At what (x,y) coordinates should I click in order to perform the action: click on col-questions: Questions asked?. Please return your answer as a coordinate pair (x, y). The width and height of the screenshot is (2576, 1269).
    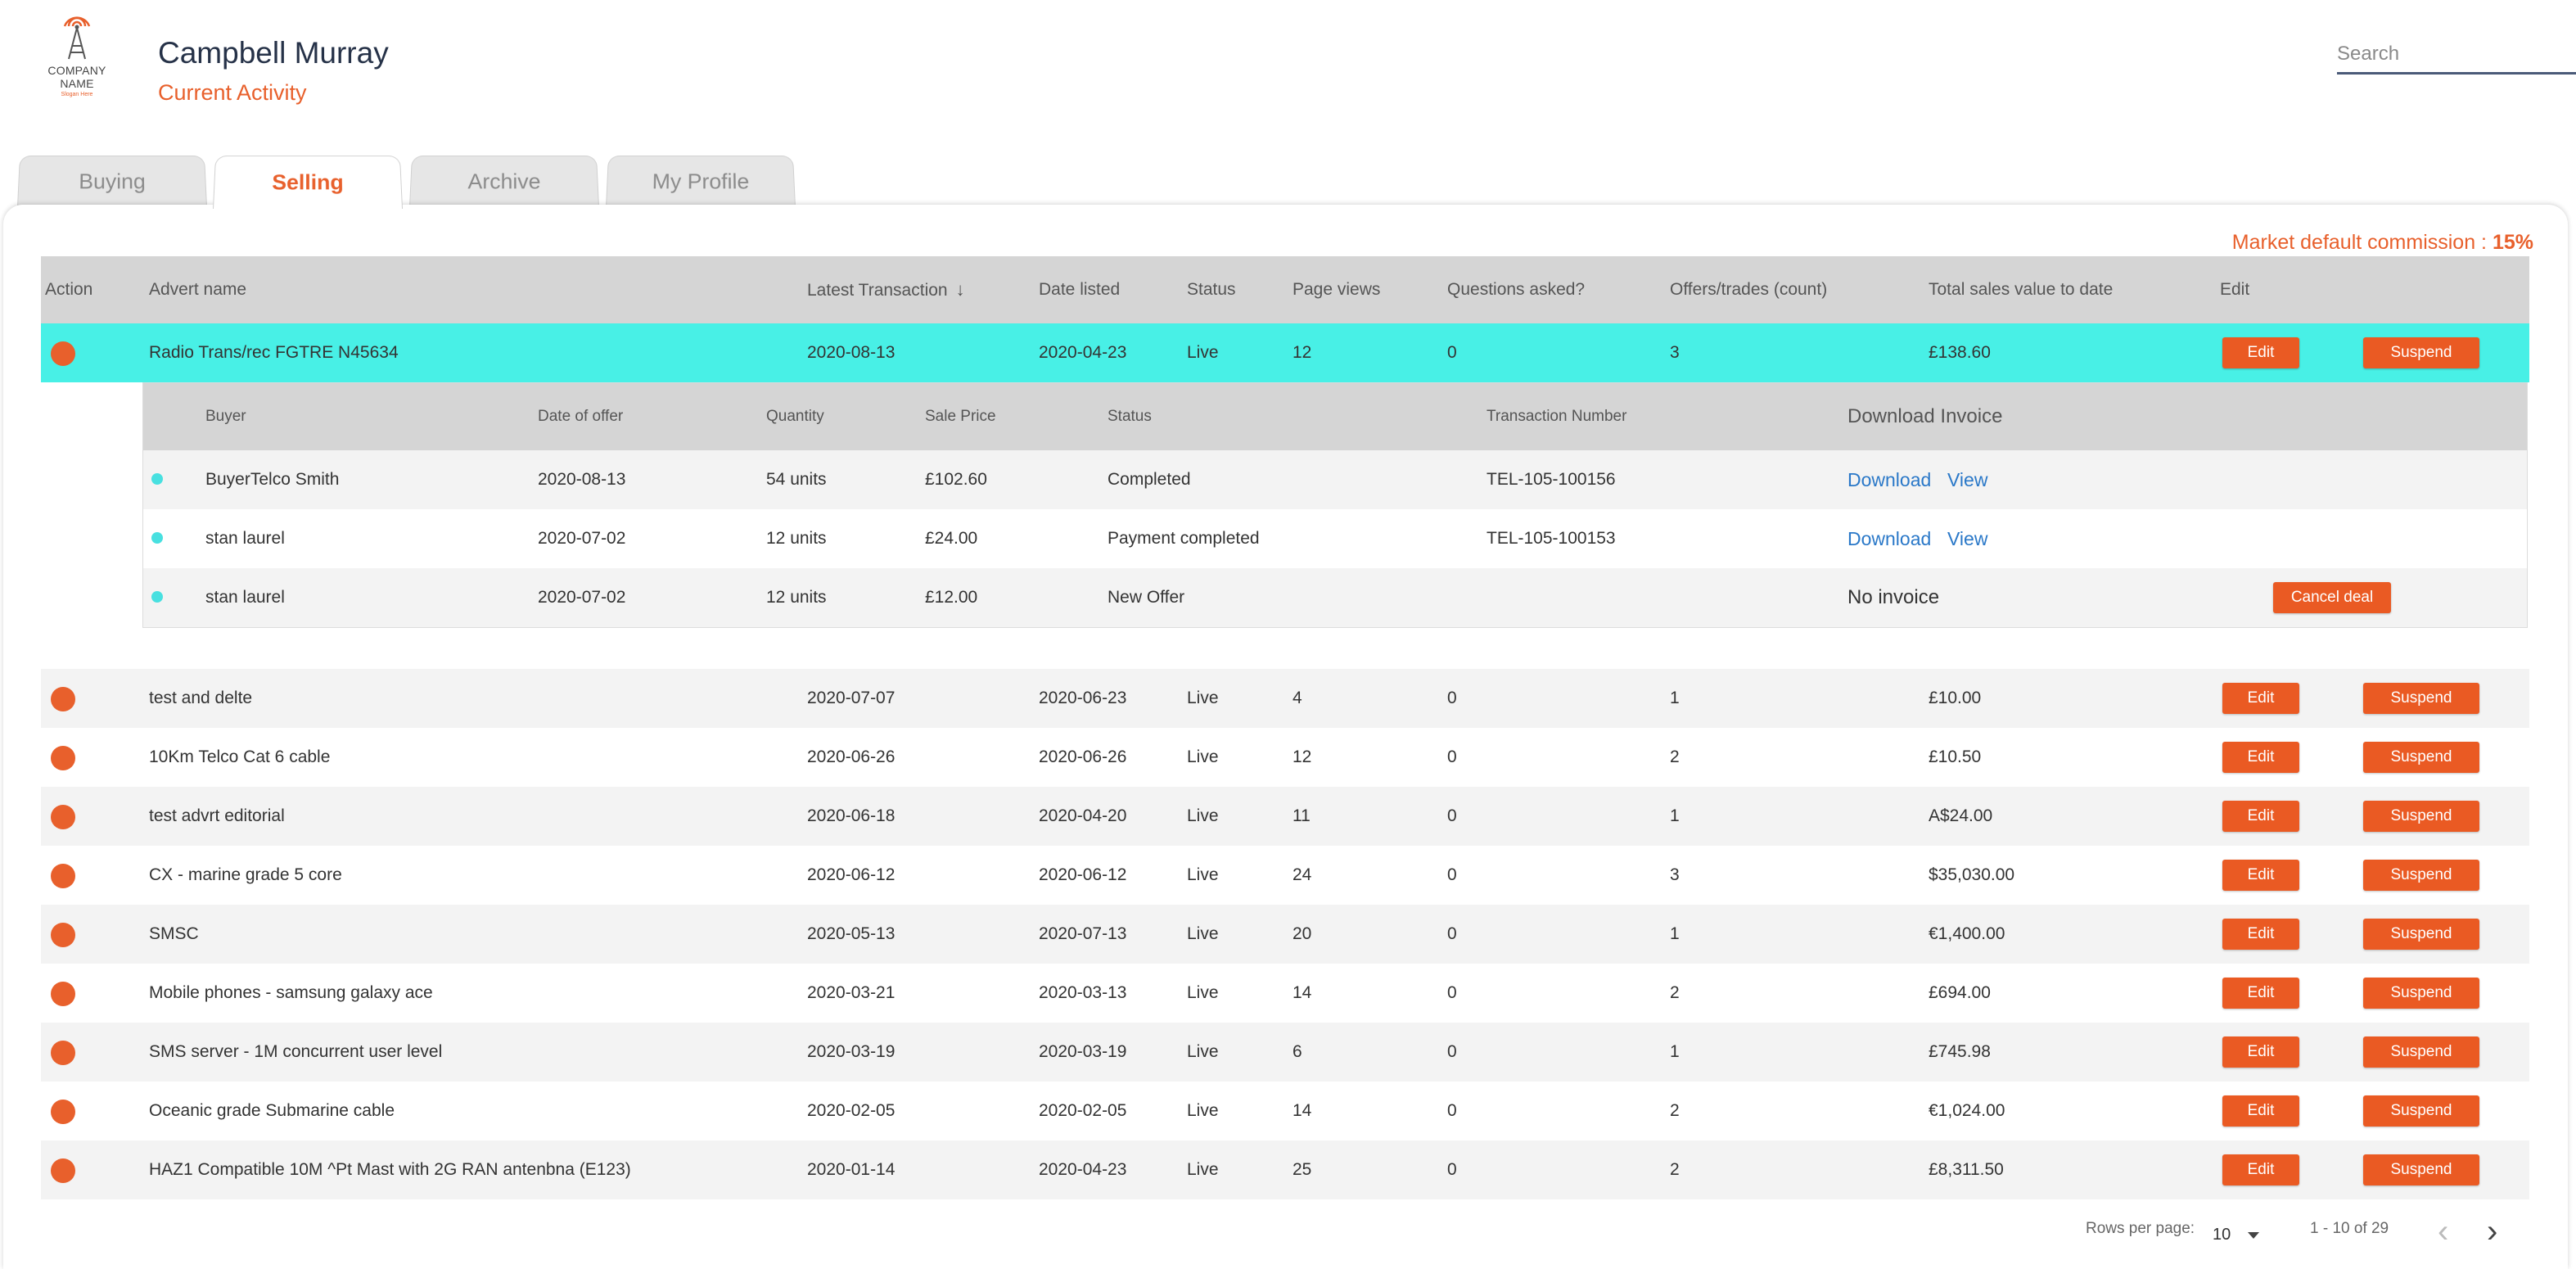
    Looking at the image, I should click on (1516, 289).